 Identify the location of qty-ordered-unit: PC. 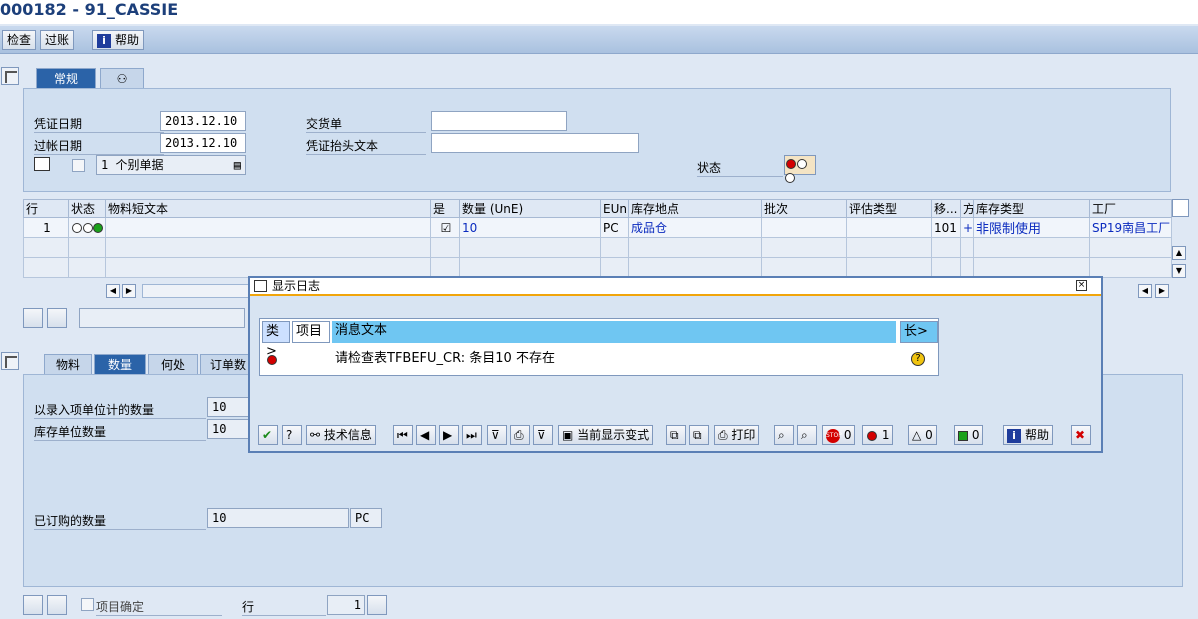
(366, 518).